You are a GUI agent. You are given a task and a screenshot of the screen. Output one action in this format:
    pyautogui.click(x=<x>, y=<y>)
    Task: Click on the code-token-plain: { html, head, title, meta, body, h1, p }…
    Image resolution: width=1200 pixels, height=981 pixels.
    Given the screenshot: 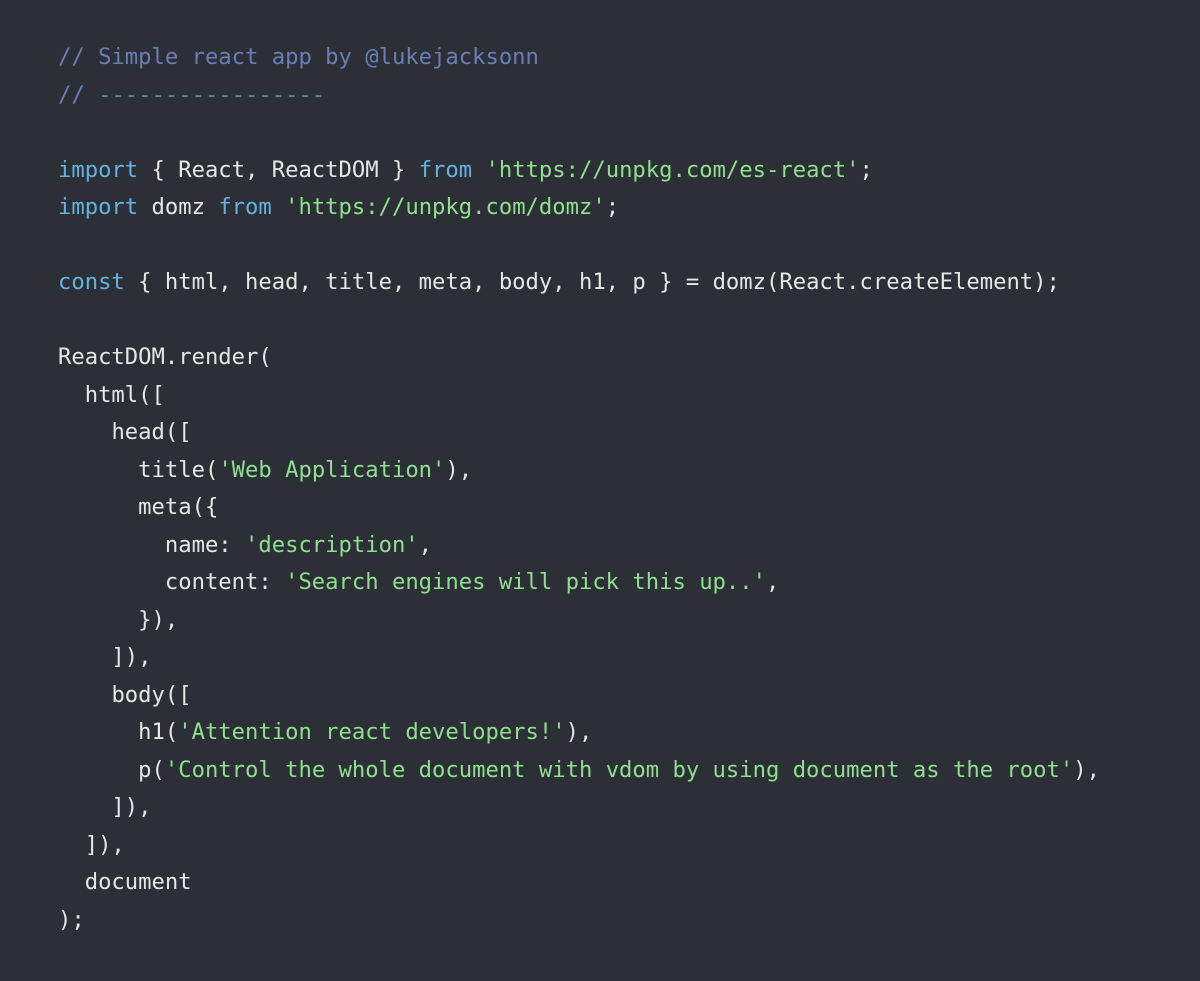 What is the action you would take?
    pyautogui.click(x=418, y=282)
    